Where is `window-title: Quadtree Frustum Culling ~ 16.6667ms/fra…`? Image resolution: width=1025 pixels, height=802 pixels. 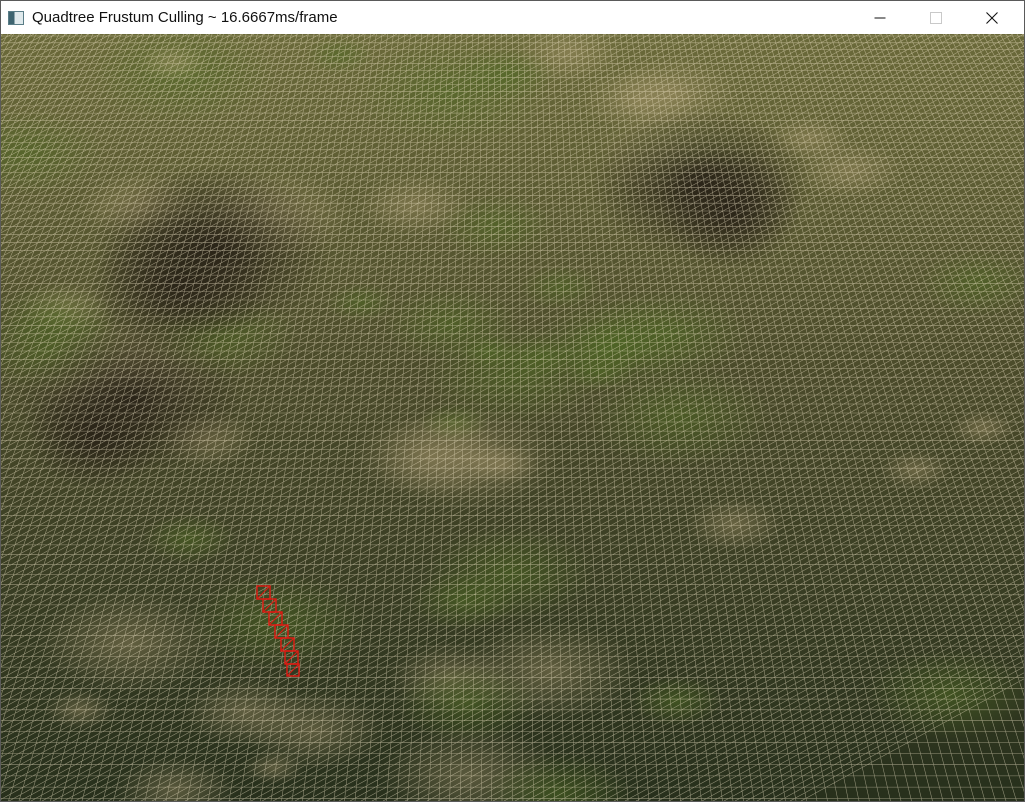 window-title: Quadtree Frustum Culling ~ 16.6667ms/fra… is located at coordinates (185, 17).